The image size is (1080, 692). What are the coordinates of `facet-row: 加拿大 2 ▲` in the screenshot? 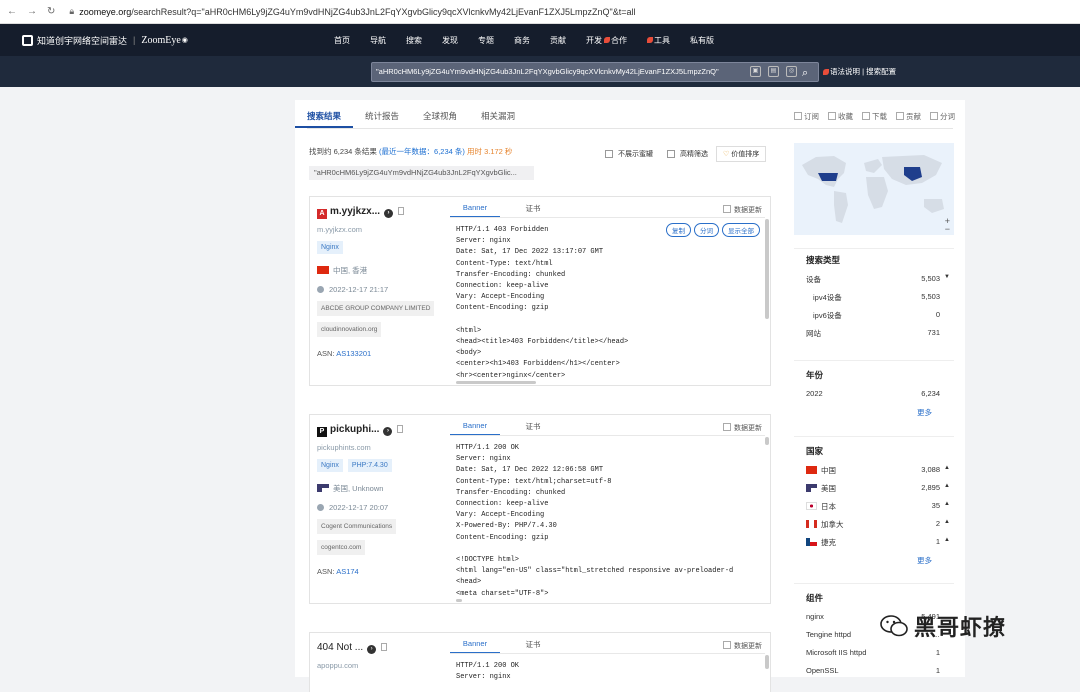 It's located at (874, 528).